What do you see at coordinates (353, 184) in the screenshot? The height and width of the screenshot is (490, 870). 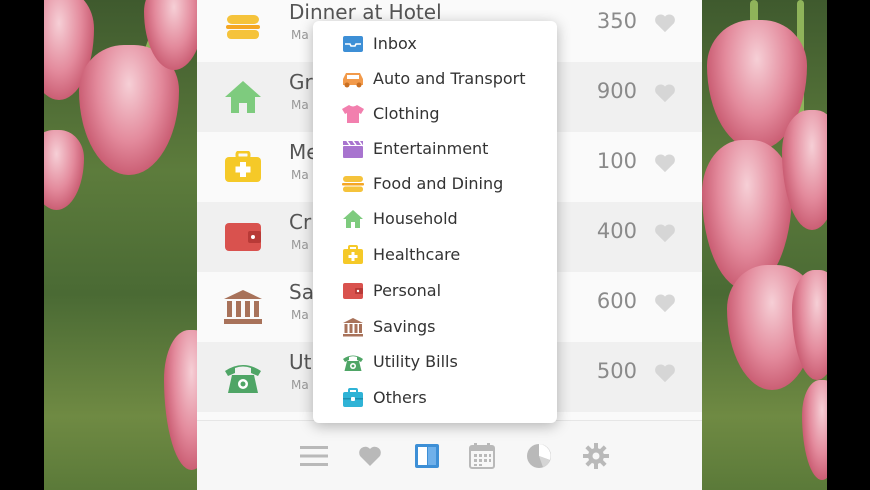 I see `burger-icon` at bounding box center [353, 184].